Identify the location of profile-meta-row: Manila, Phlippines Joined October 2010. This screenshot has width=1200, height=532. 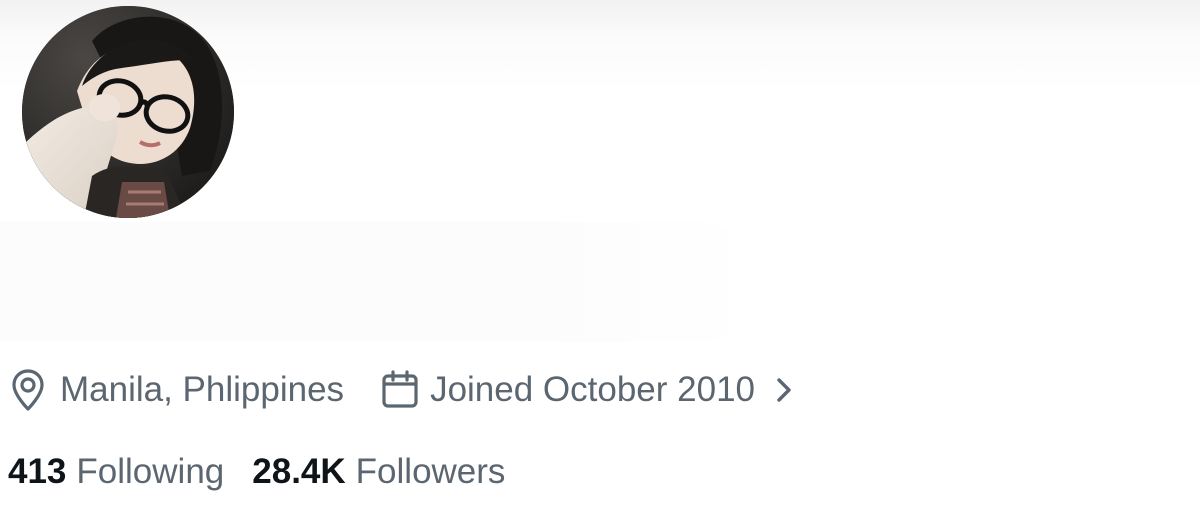
(402, 390).